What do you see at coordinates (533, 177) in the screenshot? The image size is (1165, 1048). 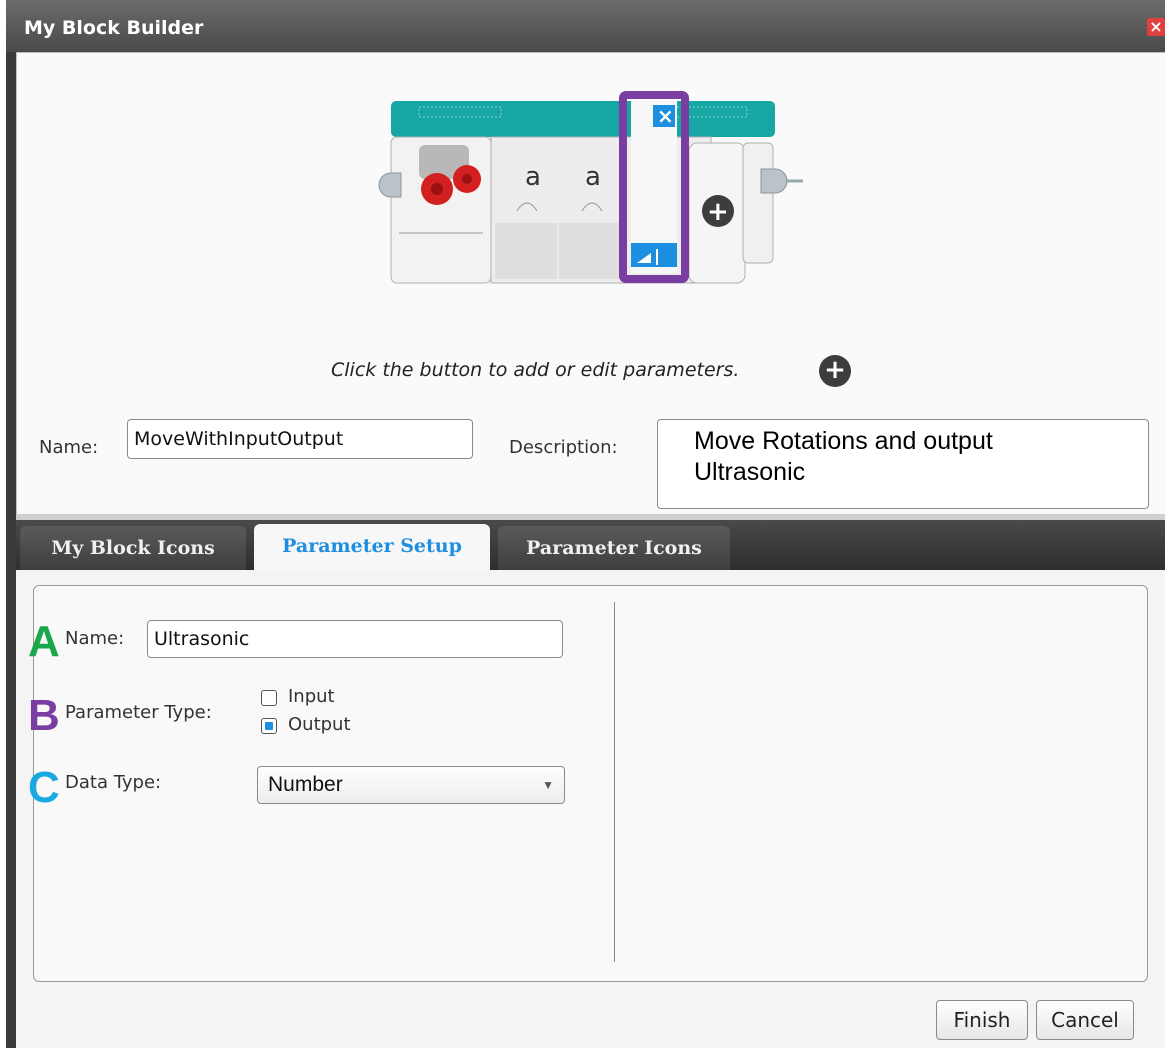 I see `block-param-label-1: a` at bounding box center [533, 177].